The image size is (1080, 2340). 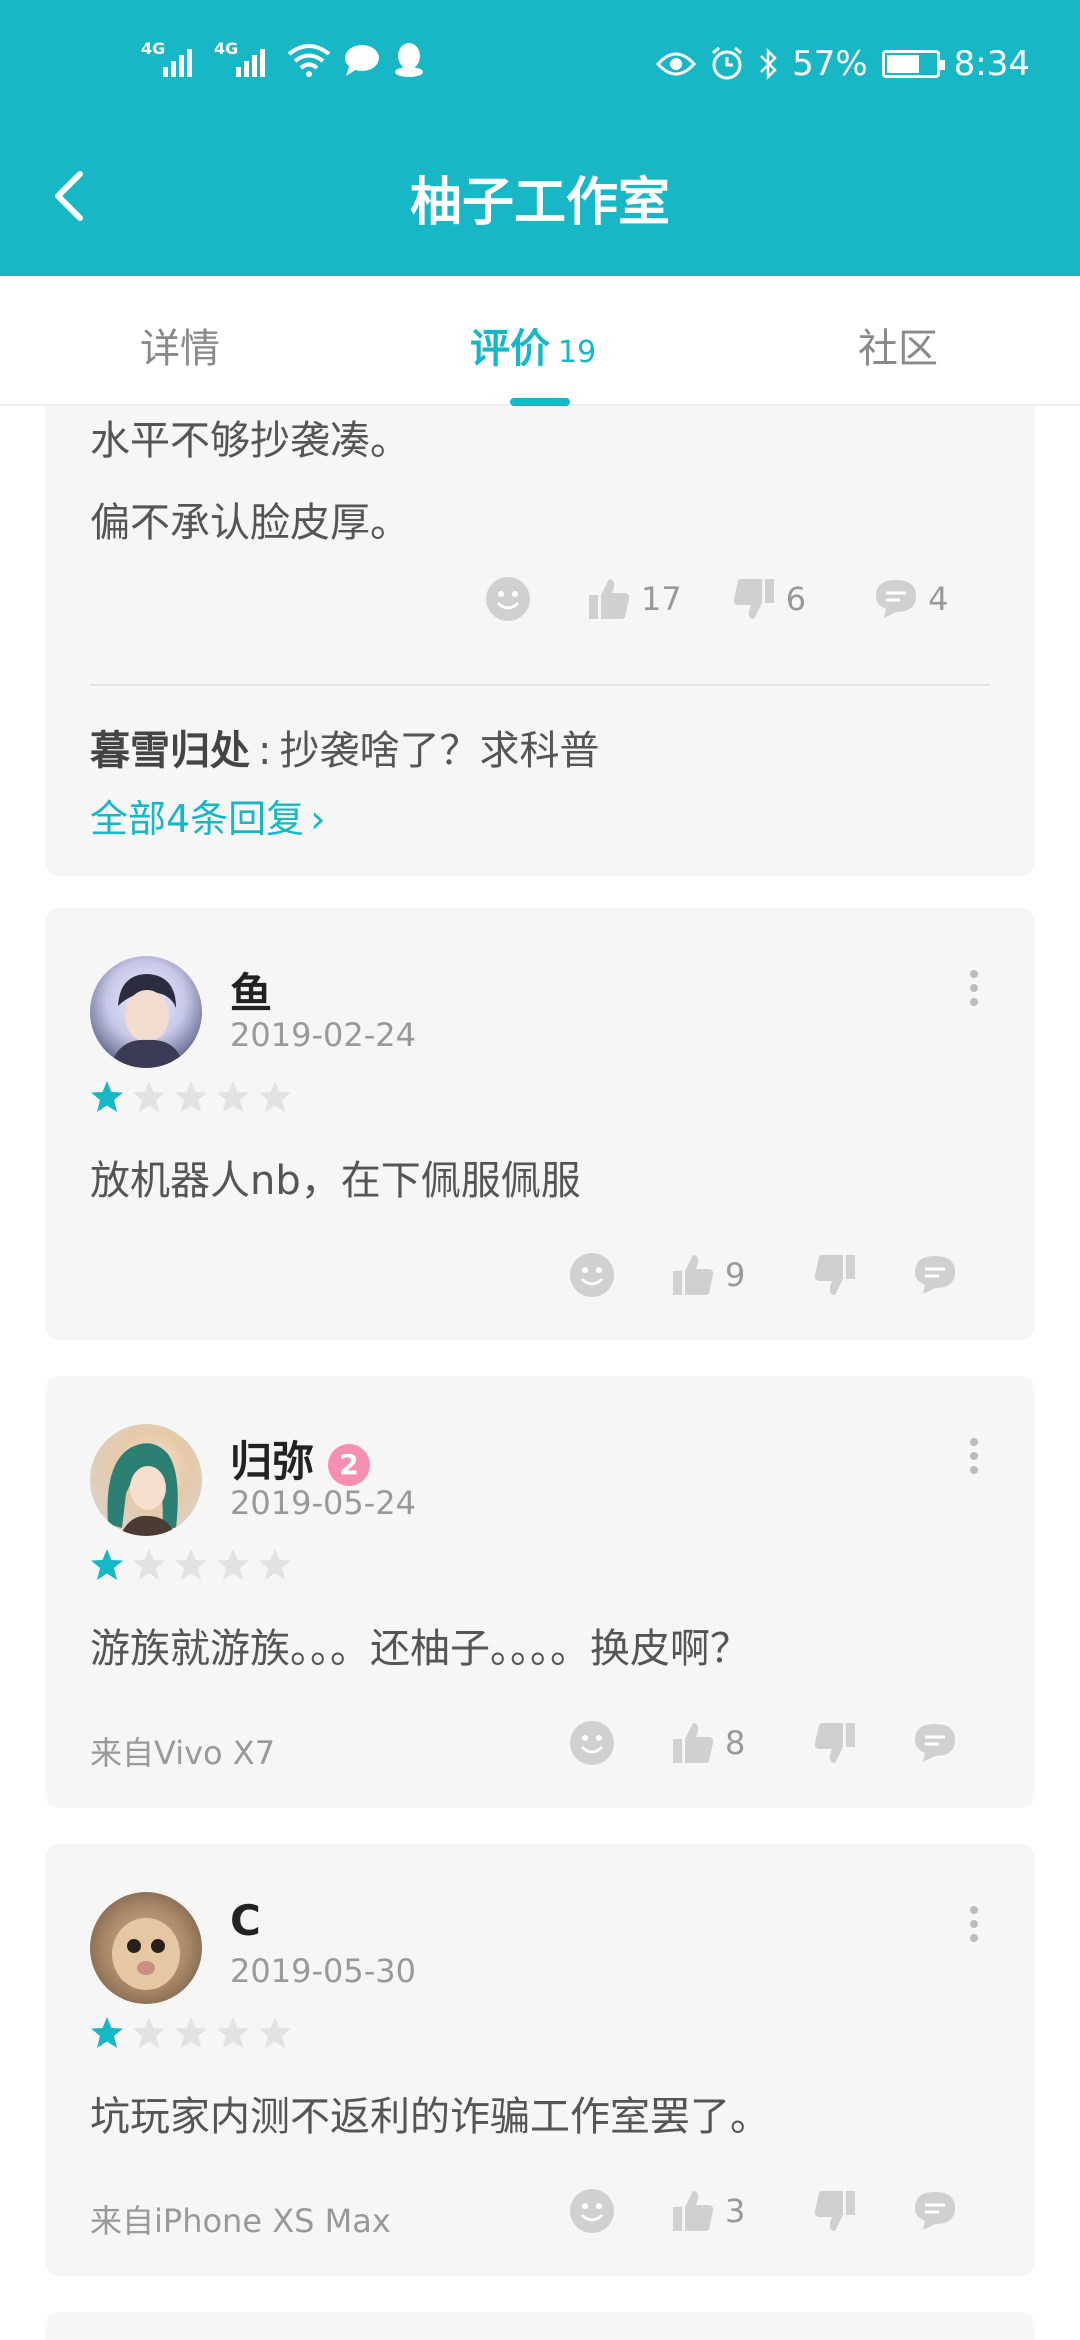 I want to click on tab-bar: 详情 评价 19 社区, so click(x=540, y=341).